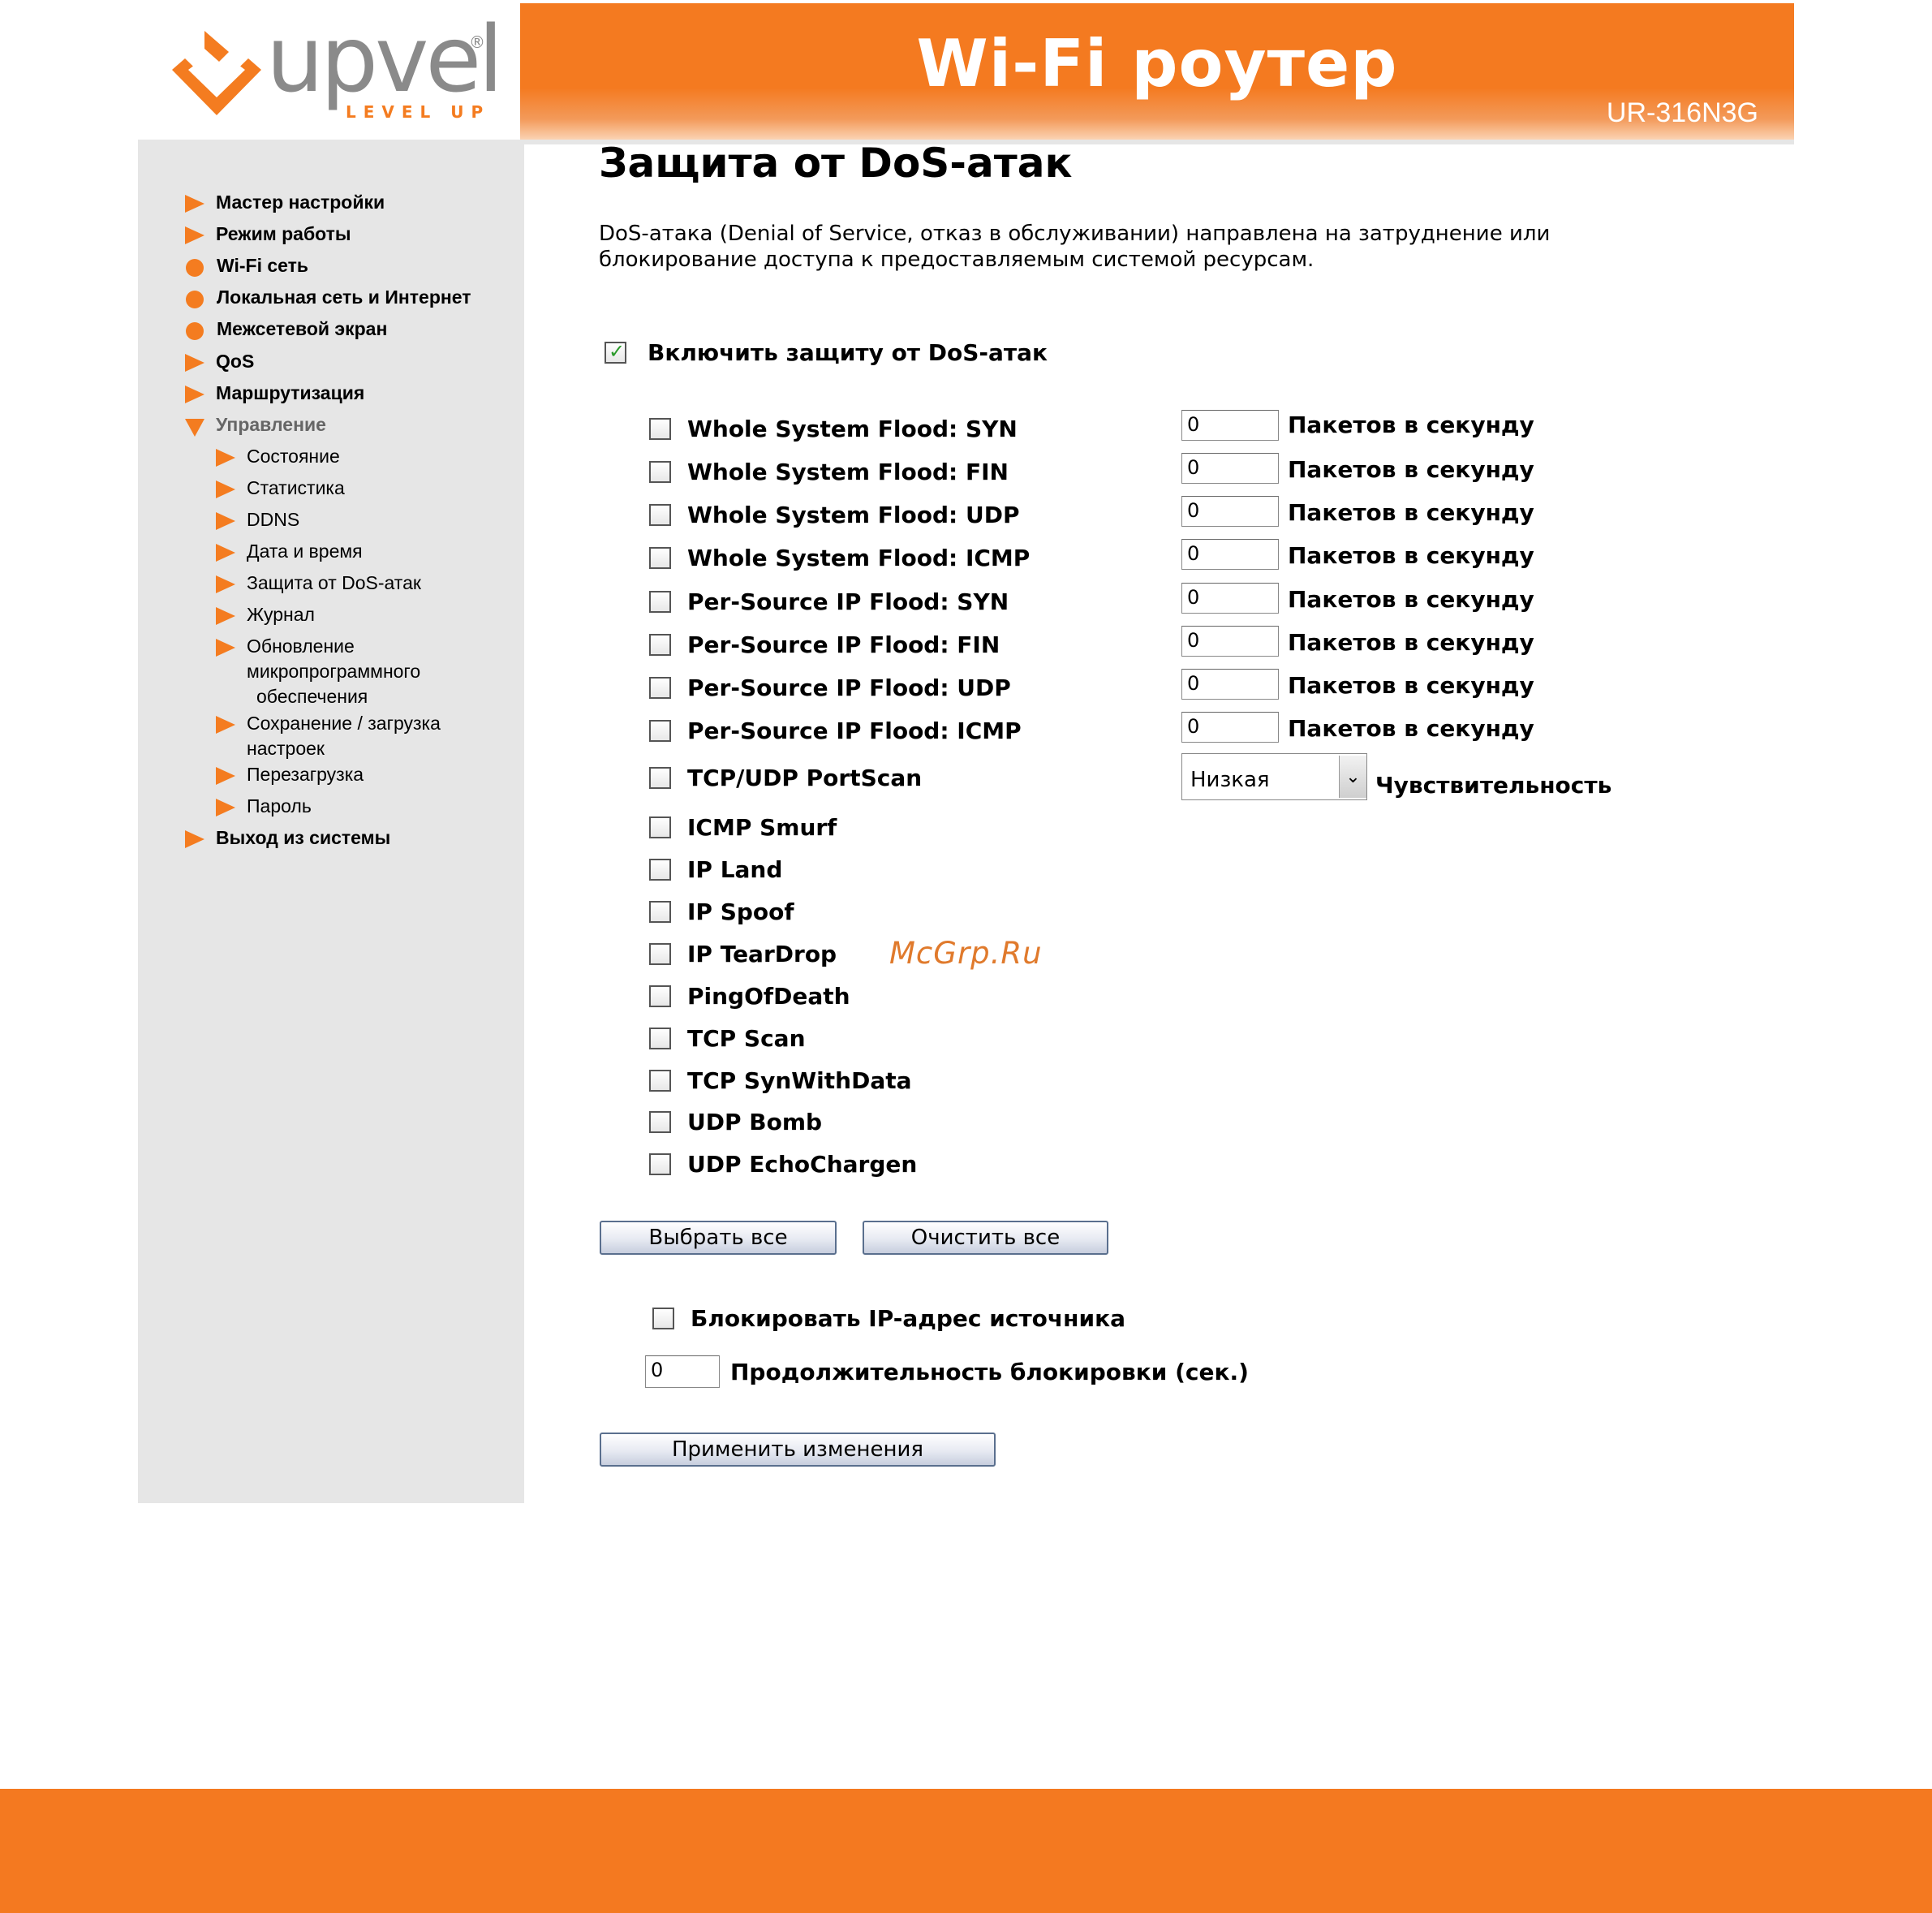  What do you see at coordinates (1274, 776) in the screenshot?
I see `sensitivity-select: Низкая ⌄` at bounding box center [1274, 776].